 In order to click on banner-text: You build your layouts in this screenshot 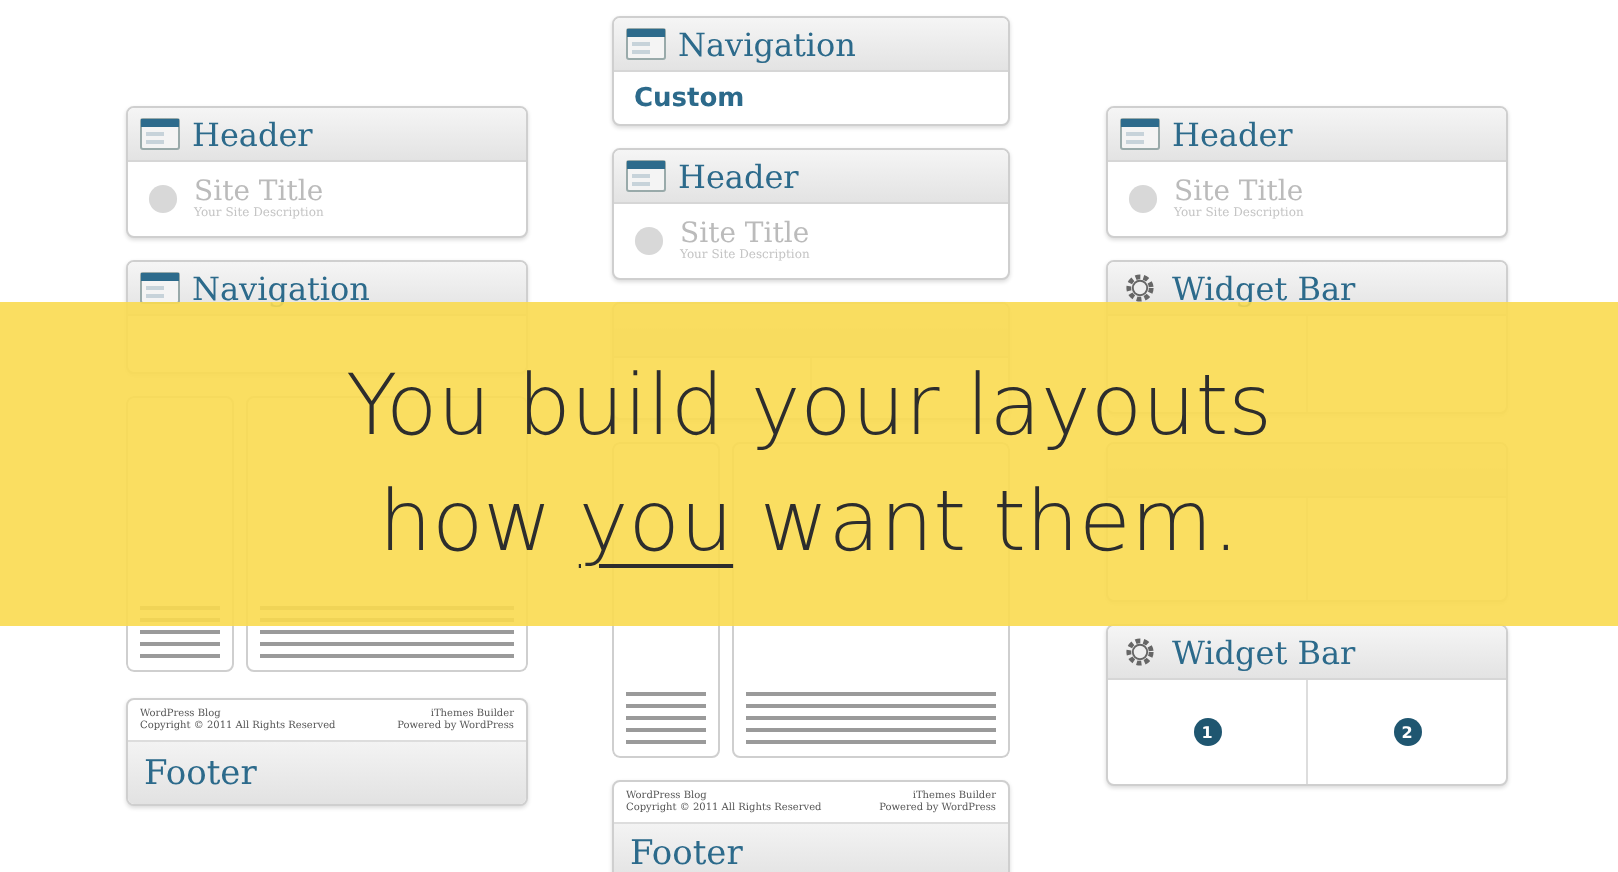, I will do `click(809, 405)`.